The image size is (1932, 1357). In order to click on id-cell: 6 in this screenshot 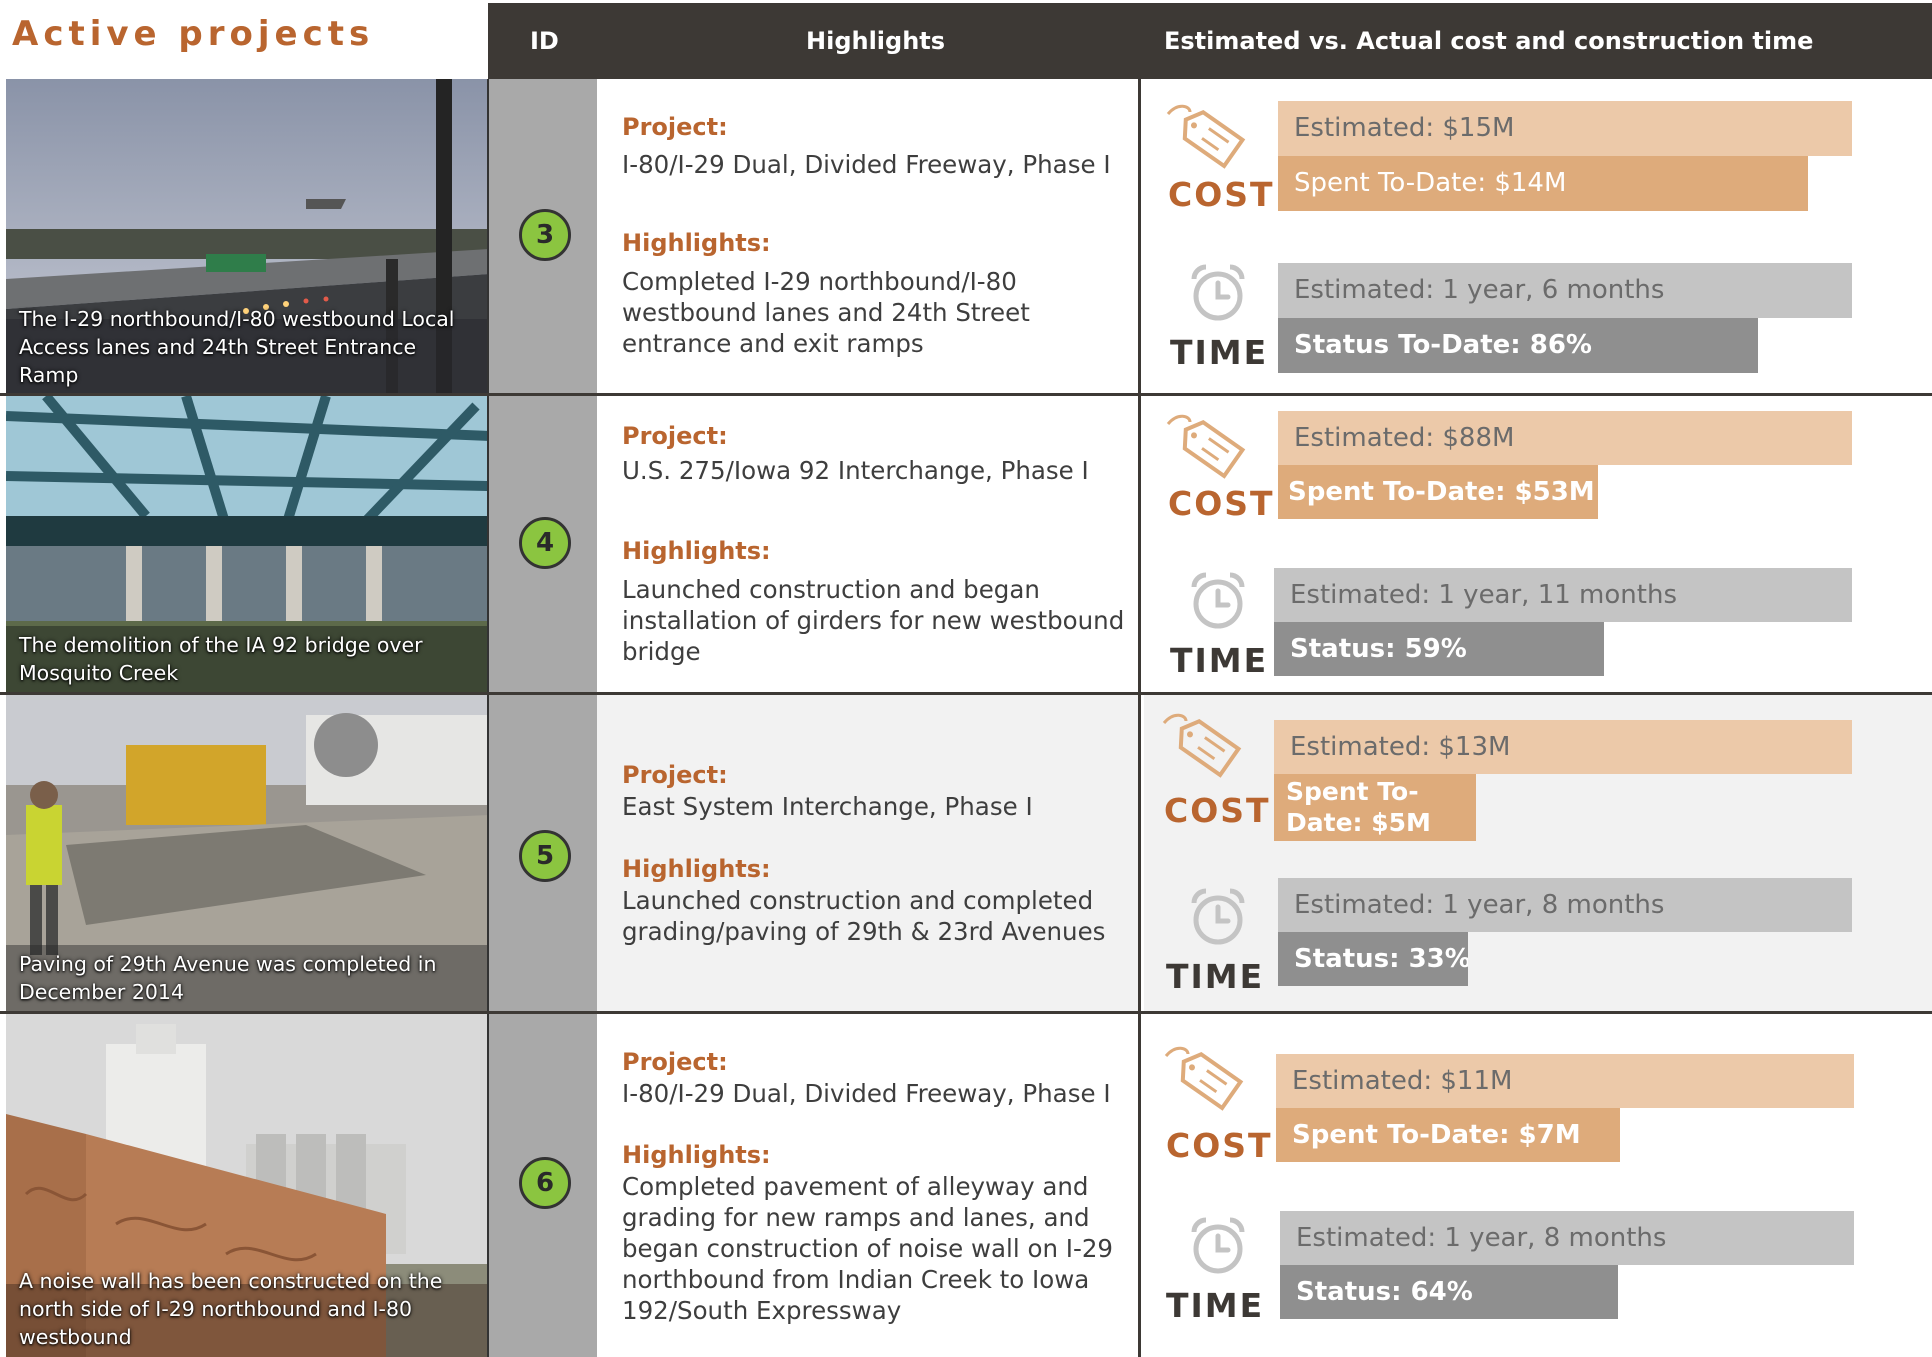, I will do `click(543, 1185)`.